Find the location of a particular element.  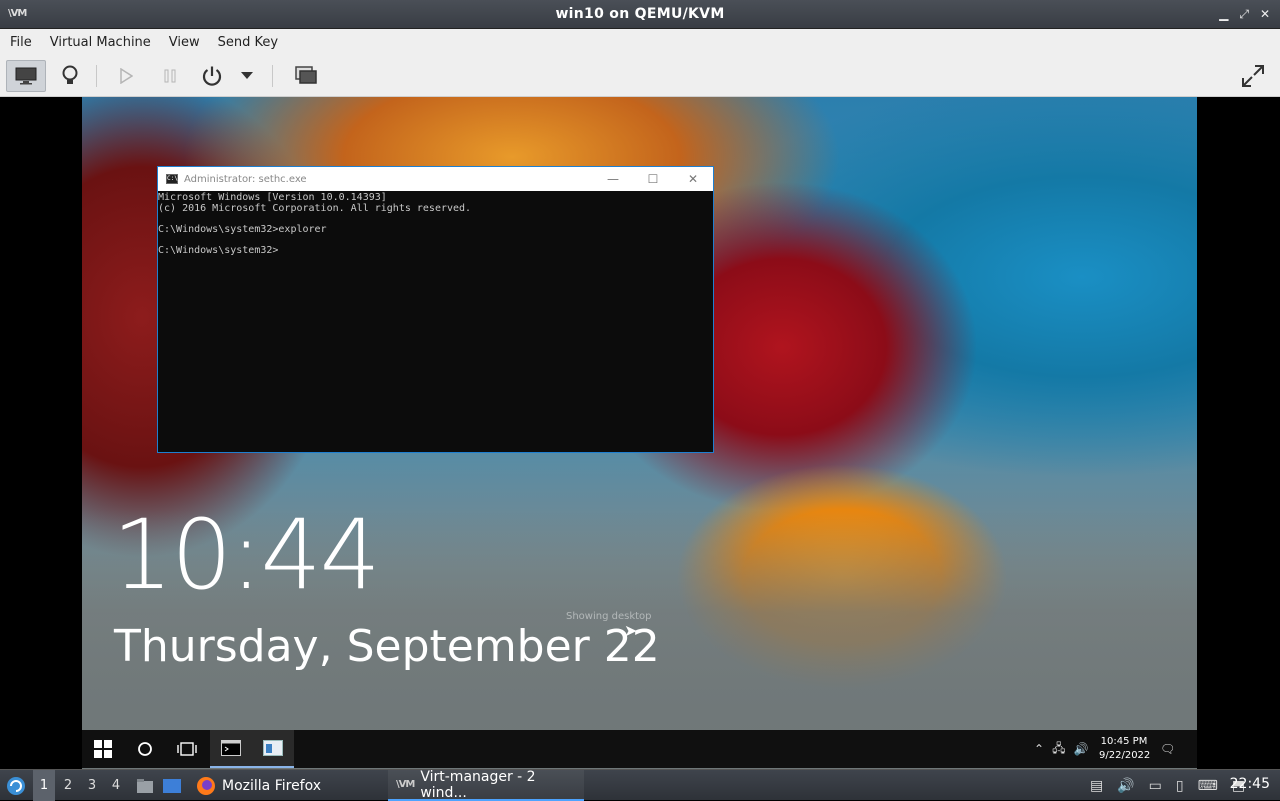

fullscreen-icon is located at coordinates (1253, 76).